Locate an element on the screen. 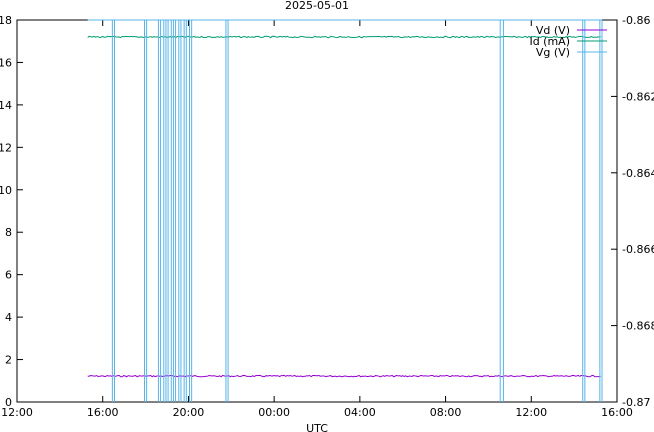 The width and height of the screenshot is (654, 432). left-tick-label: 4 is located at coordinates (8, 317).